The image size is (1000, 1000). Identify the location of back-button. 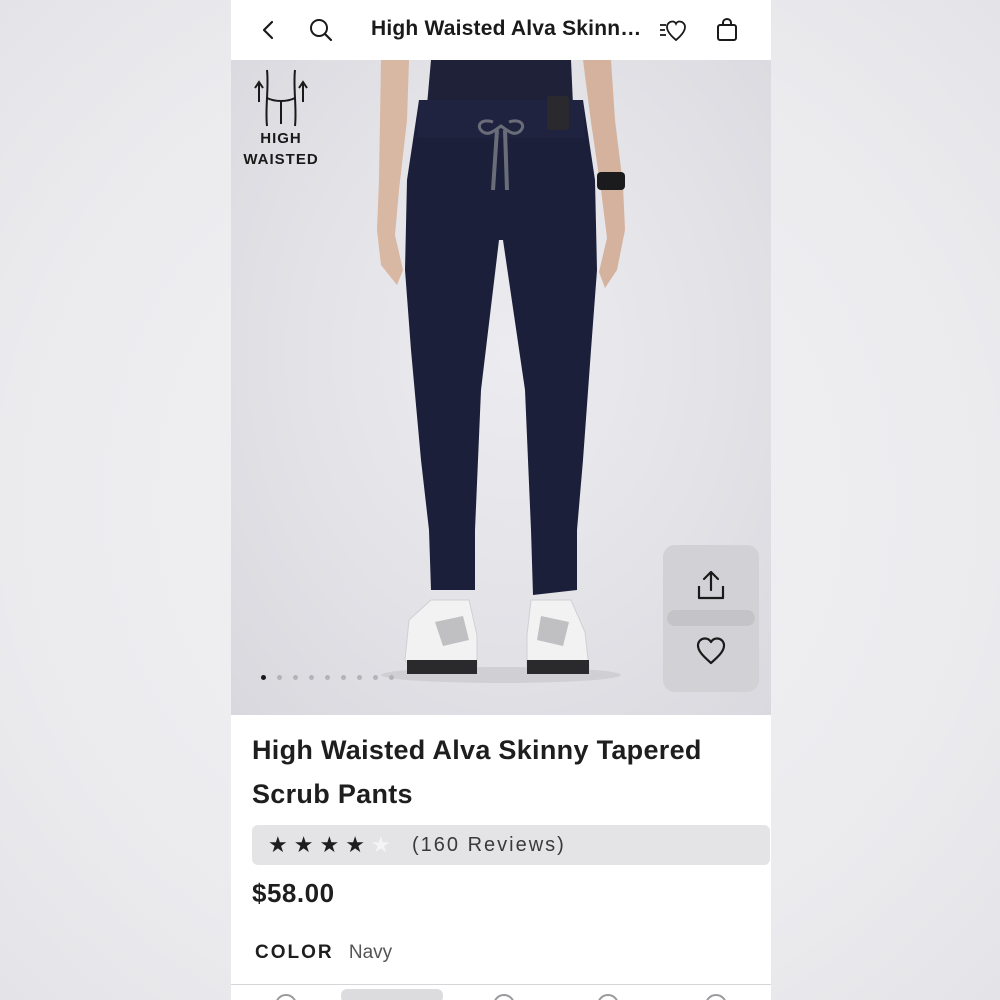
(269, 30).